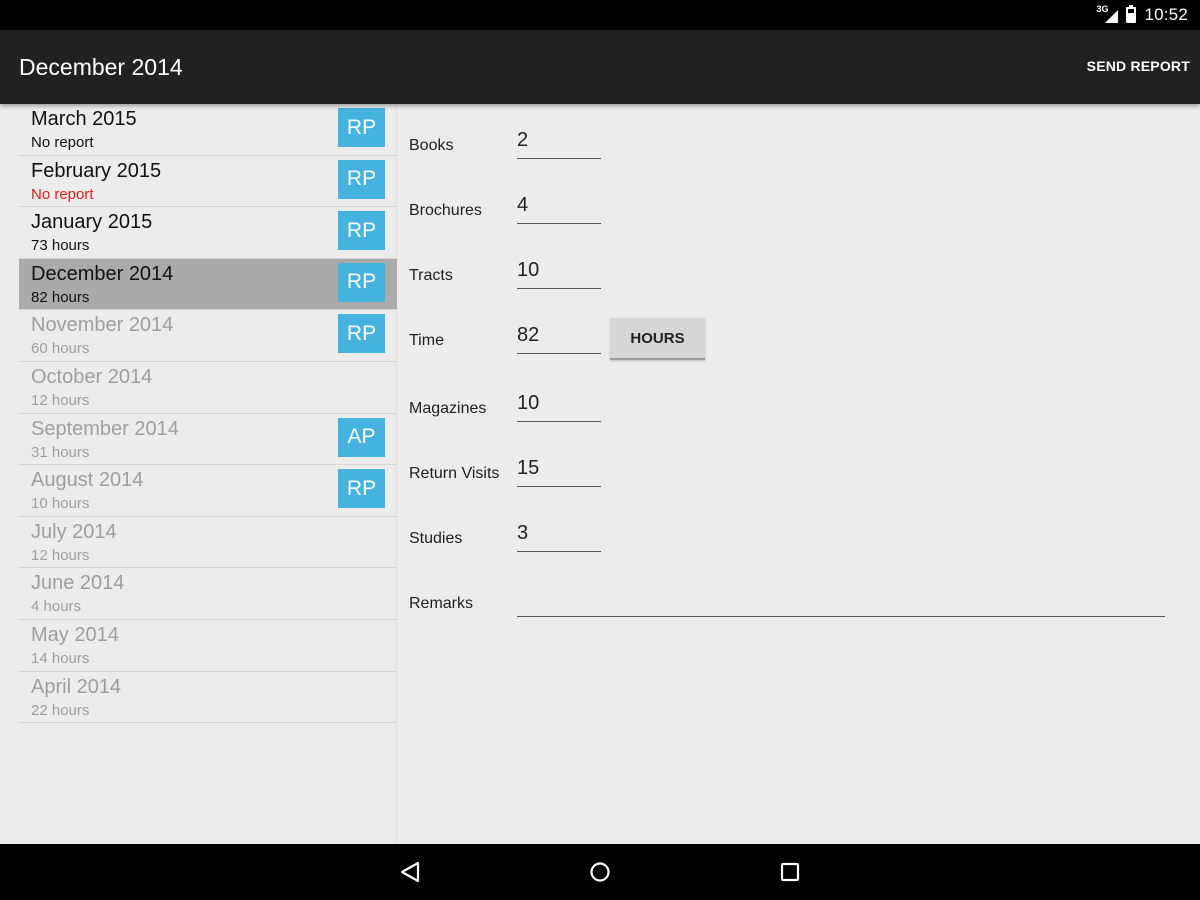  I want to click on magazines-row: Magazines 10, so click(799, 417).